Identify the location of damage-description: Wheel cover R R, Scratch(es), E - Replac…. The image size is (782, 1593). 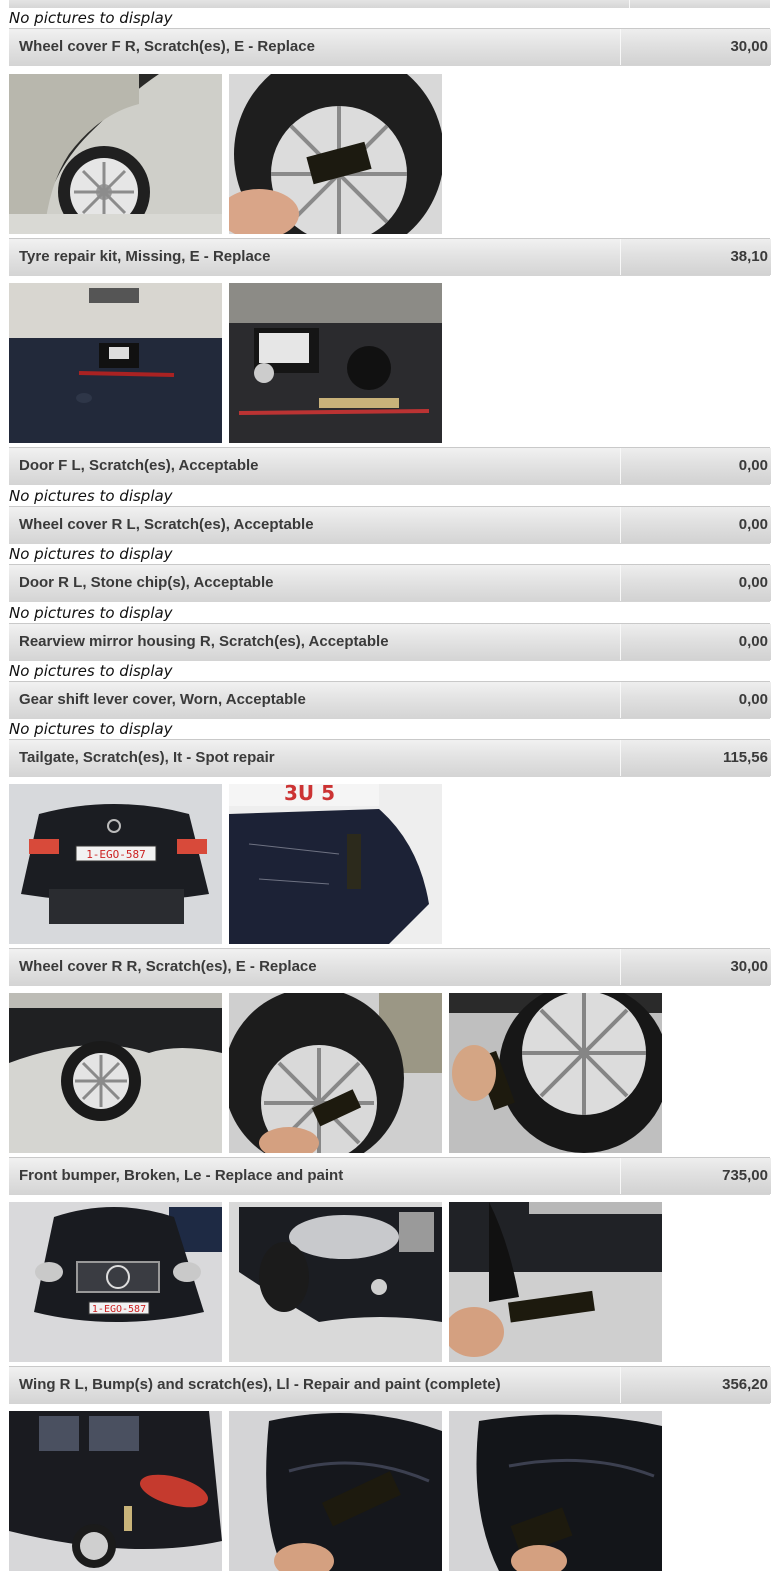
(168, 966).